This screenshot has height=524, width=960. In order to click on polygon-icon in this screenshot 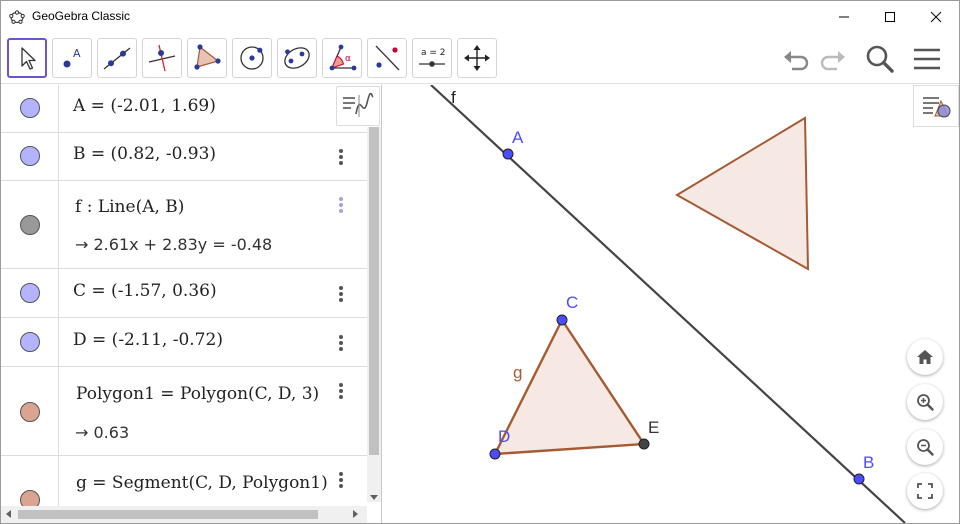, I will do `click(207, 57)`.